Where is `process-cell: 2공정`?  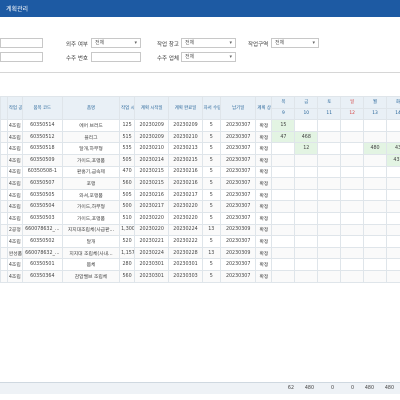
process-cell: 2공정 is located at coordinates (14, 230).